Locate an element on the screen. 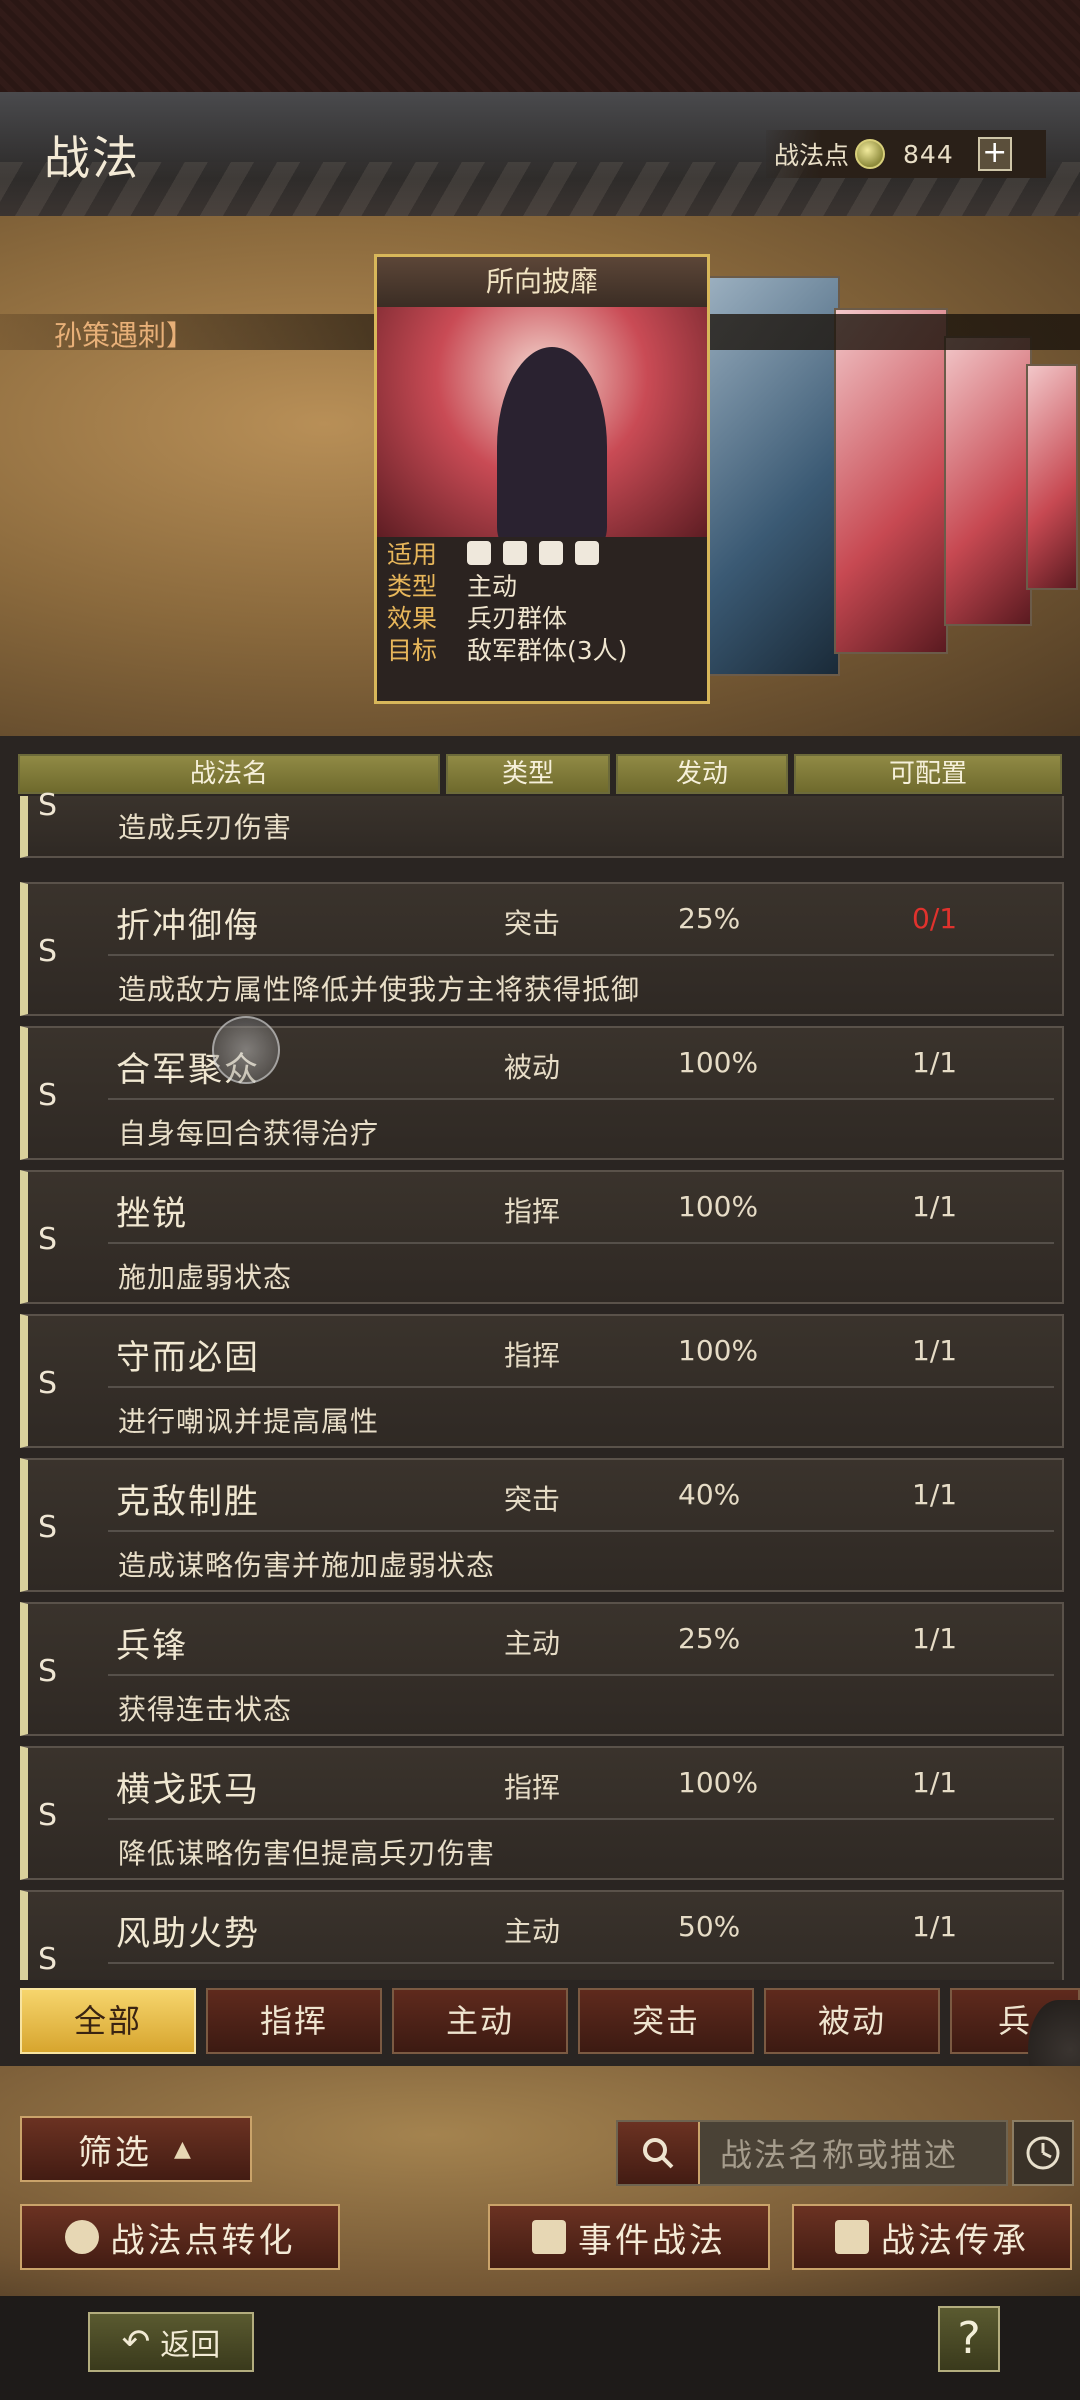 This screenshot has height=2400, width=1080. hammer-icon is located at coordinates (852, 2237).